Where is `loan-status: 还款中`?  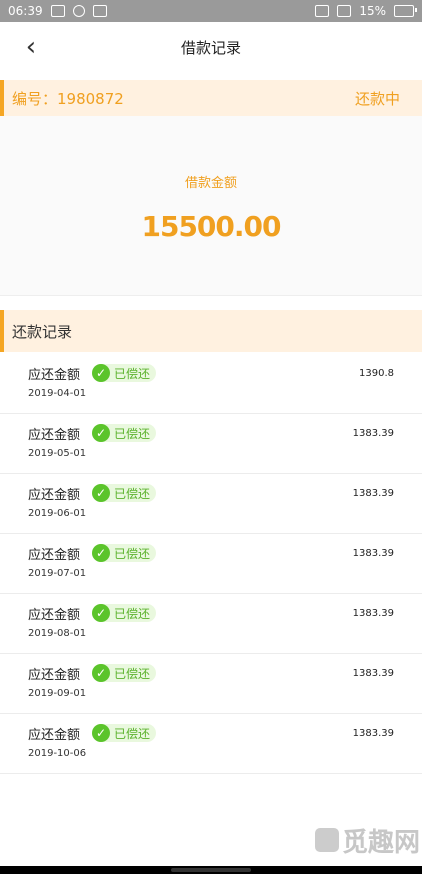
loan-status: 还款中 is located at coordinates (377, 98).